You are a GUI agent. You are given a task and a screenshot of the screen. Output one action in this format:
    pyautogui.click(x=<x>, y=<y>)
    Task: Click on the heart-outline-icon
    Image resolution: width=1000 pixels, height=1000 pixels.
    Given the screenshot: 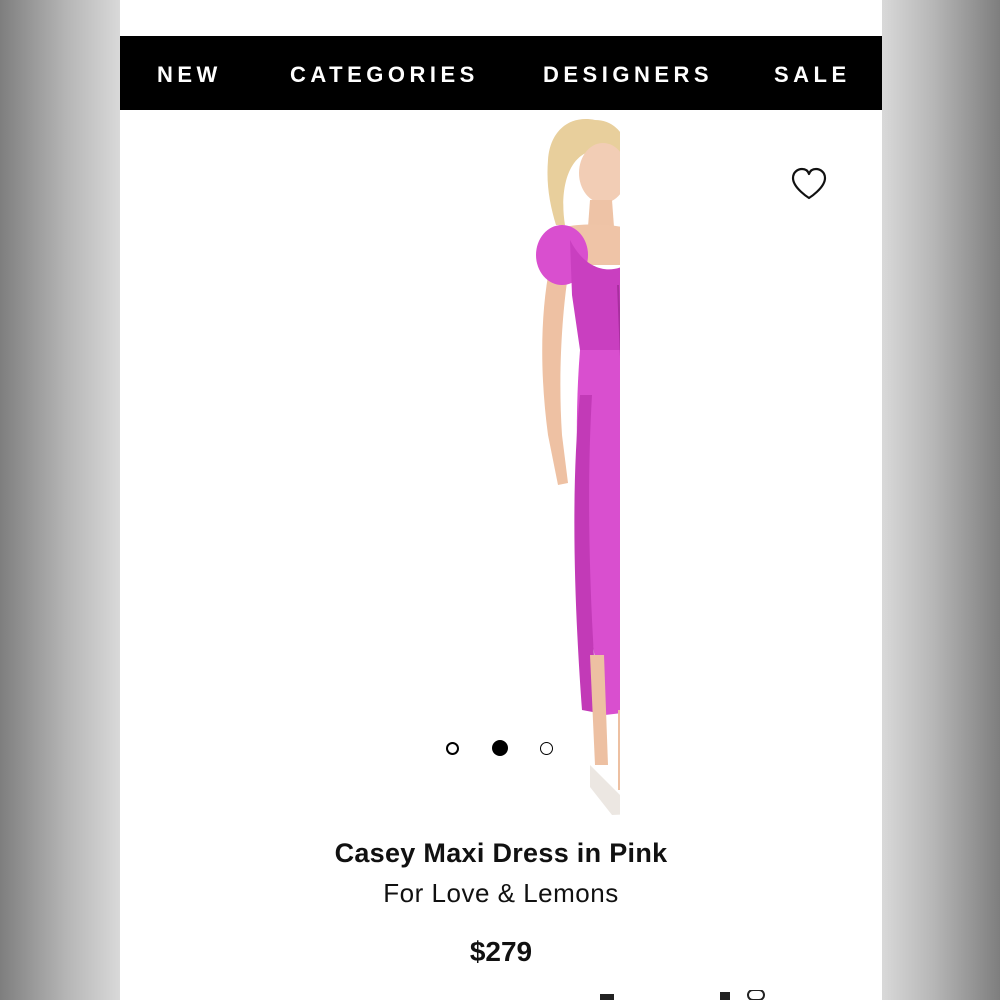 What is the action you would take?
    pyautogui.click(x=809, y=184)
    